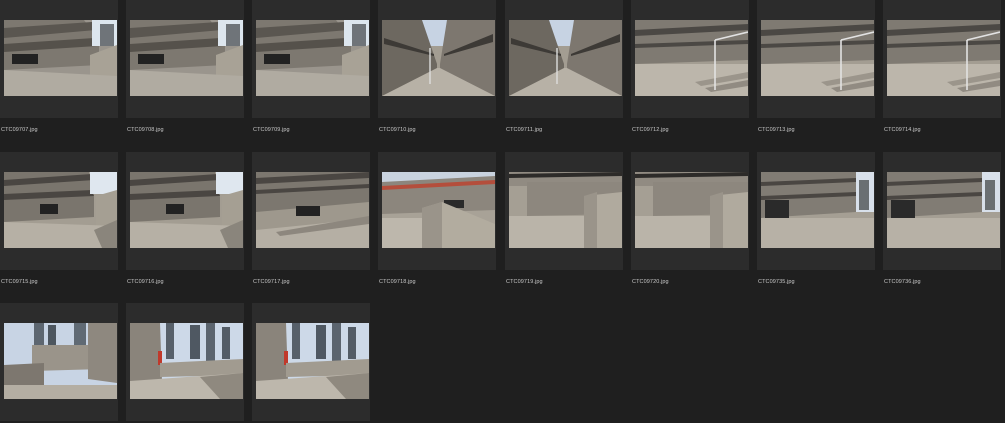 Image resolution: width=1005 pixels, height=423 pixels. I want to click on photo-filename: CTC09710.jpg, so click(397, 130).